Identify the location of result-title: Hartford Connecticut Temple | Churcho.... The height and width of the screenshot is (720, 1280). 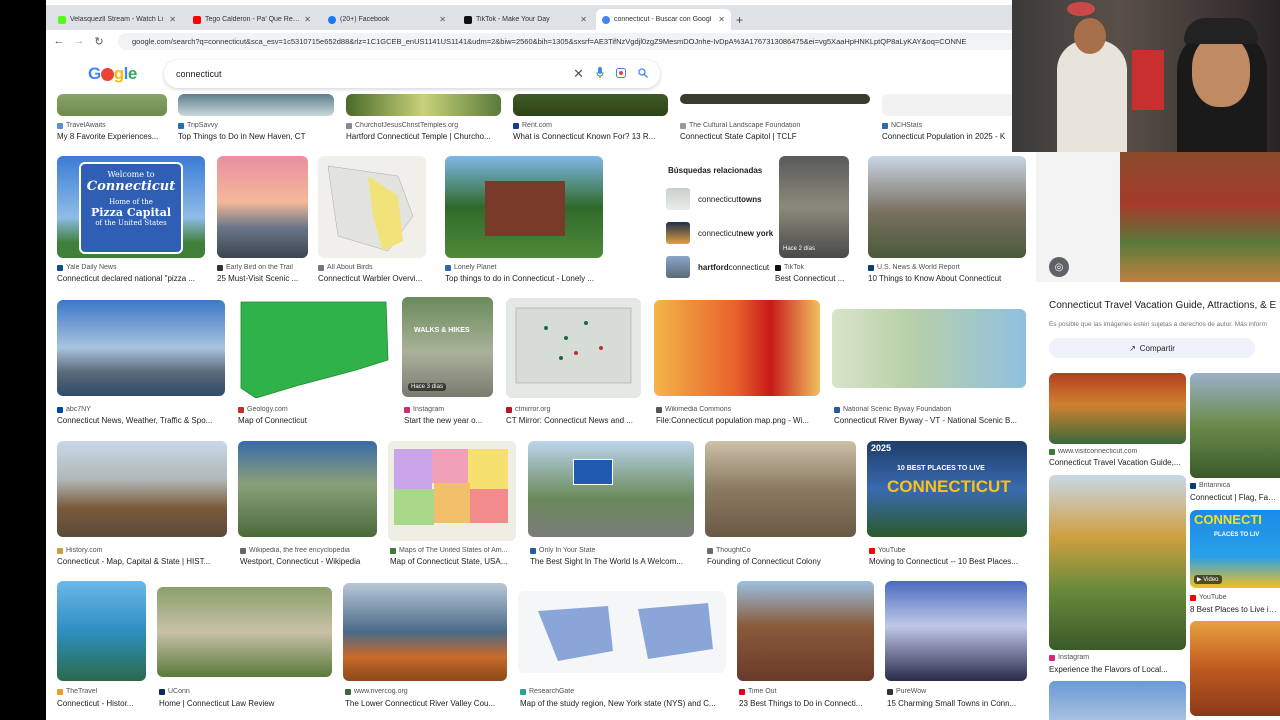
(425, 136).